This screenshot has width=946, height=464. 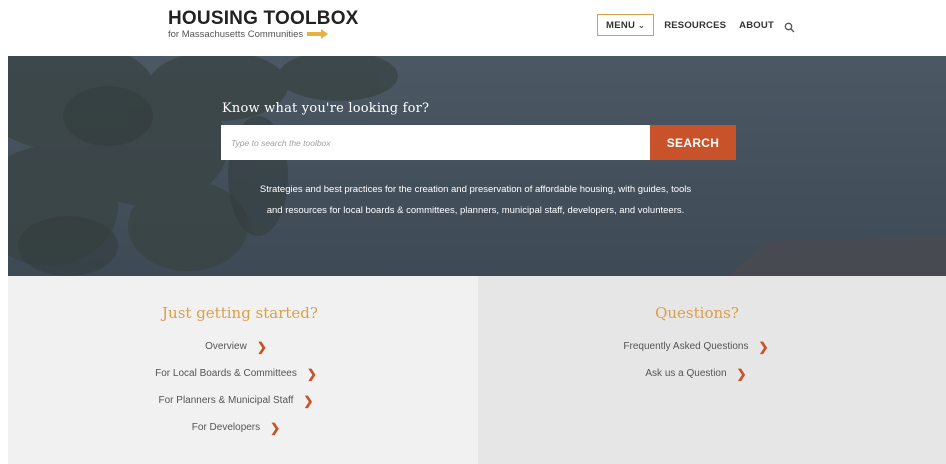 I want to click on faq-link: Frequently Asked Questions ❯, so click(x=683, y=346).